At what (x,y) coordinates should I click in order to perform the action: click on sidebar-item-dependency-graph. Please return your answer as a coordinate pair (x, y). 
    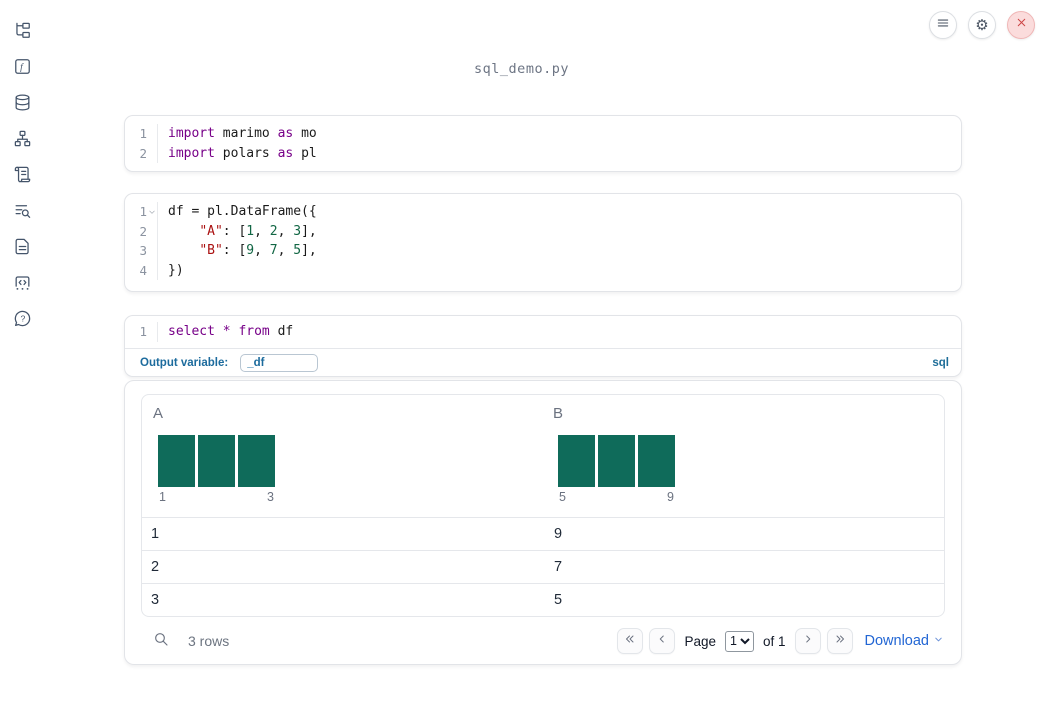
    Looking at the image, I should click on (22, 141).